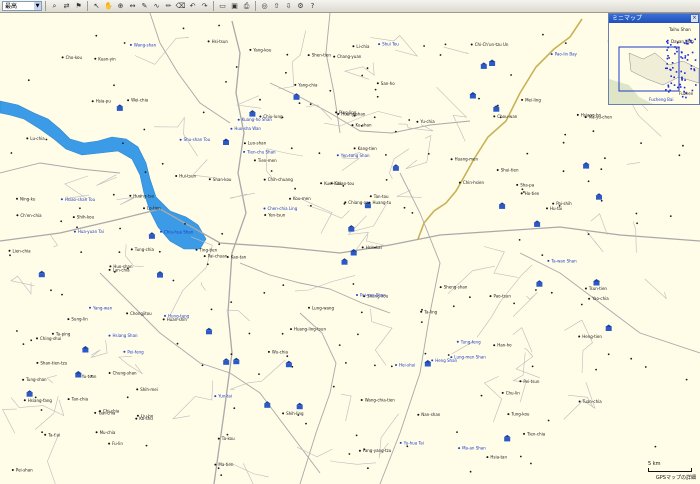  I want to click on chevron-down-icon: ▼, so click(37, 6).